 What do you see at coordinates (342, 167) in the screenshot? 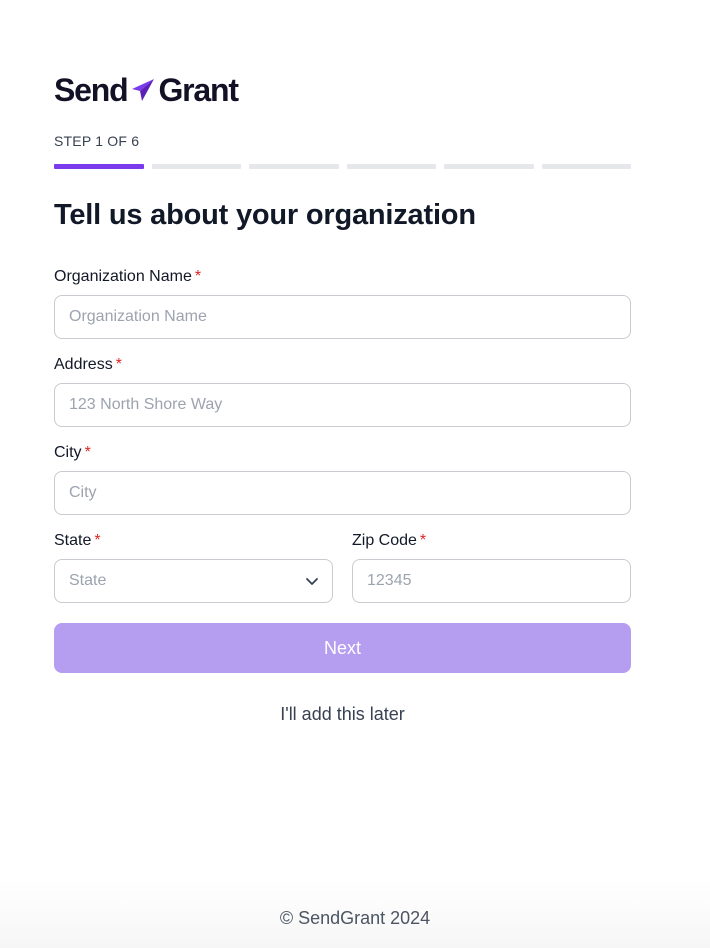
I see `progress-bar` at bounding box center [342, 167].